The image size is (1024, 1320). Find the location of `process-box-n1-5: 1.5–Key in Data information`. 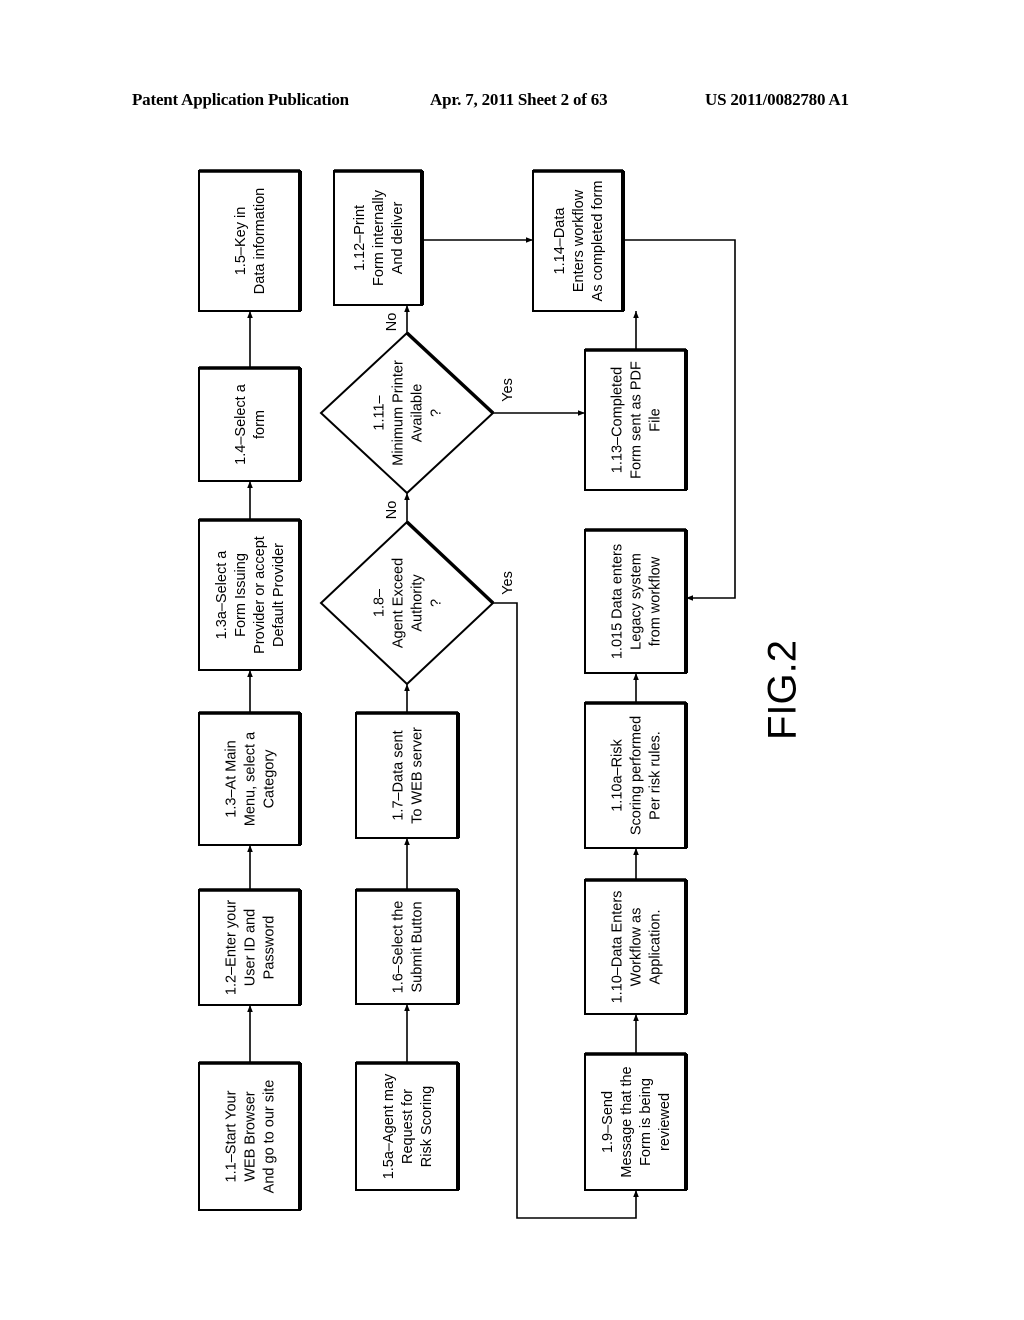

process-box-n1-5: 1.5–Key in Data information is located at coordinates (250, 240).